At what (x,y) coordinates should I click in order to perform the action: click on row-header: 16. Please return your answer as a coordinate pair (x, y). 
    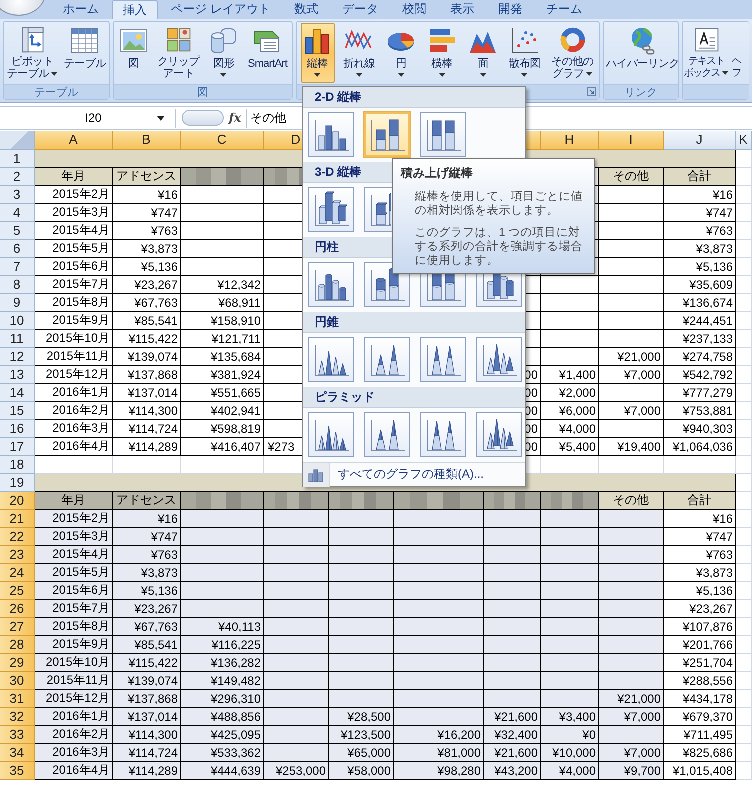
    Looking at the image, I should click on (17, 429).